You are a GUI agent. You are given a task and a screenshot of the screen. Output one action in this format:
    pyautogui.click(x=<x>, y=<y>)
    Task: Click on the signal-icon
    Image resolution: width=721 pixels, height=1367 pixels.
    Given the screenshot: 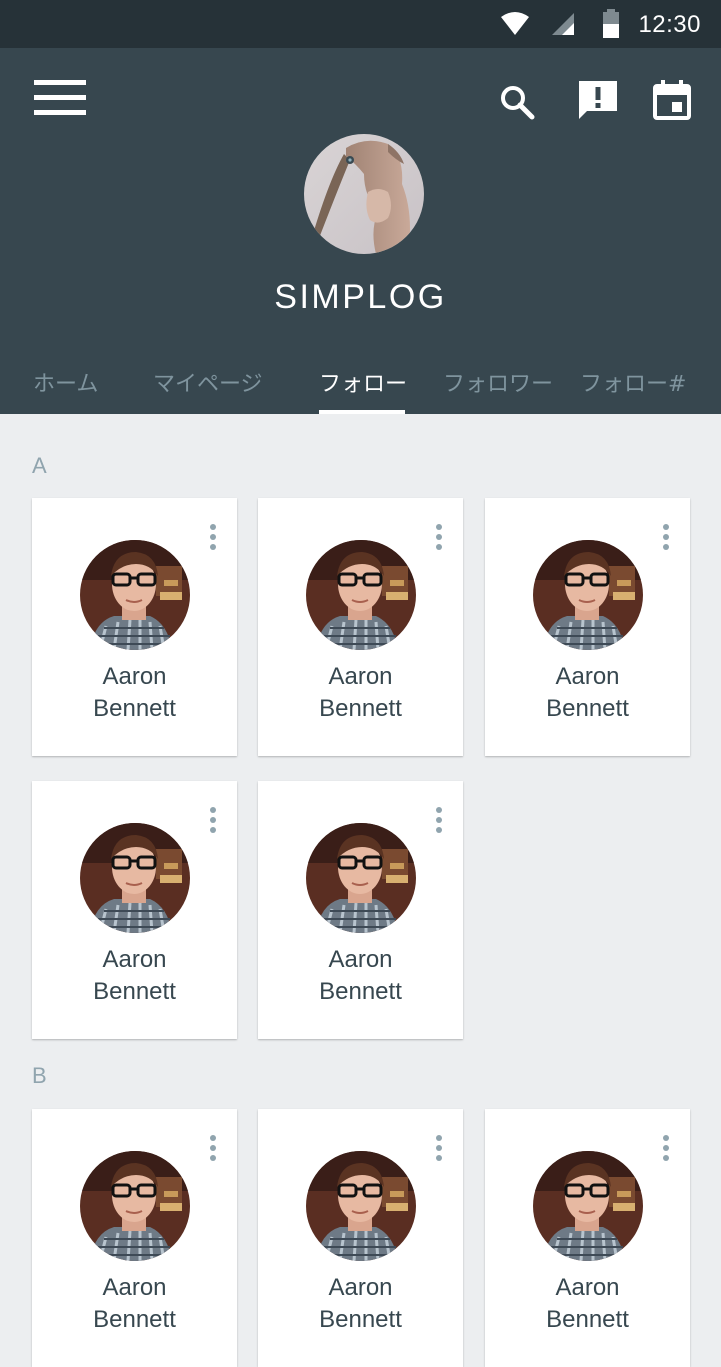 What is the action you would take?
    pyautogui.click(x=563, y=26)
    